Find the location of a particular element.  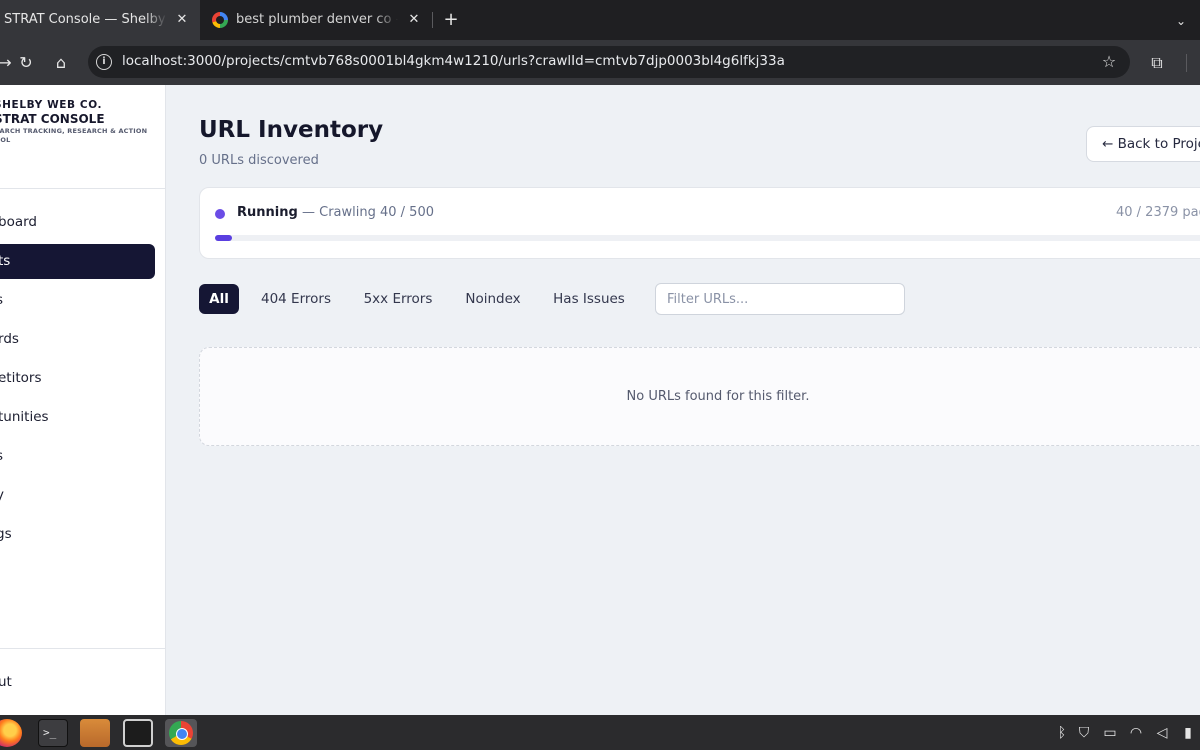

filter-tab-has-issues: Has Issues is located at coordinates (589, 299).